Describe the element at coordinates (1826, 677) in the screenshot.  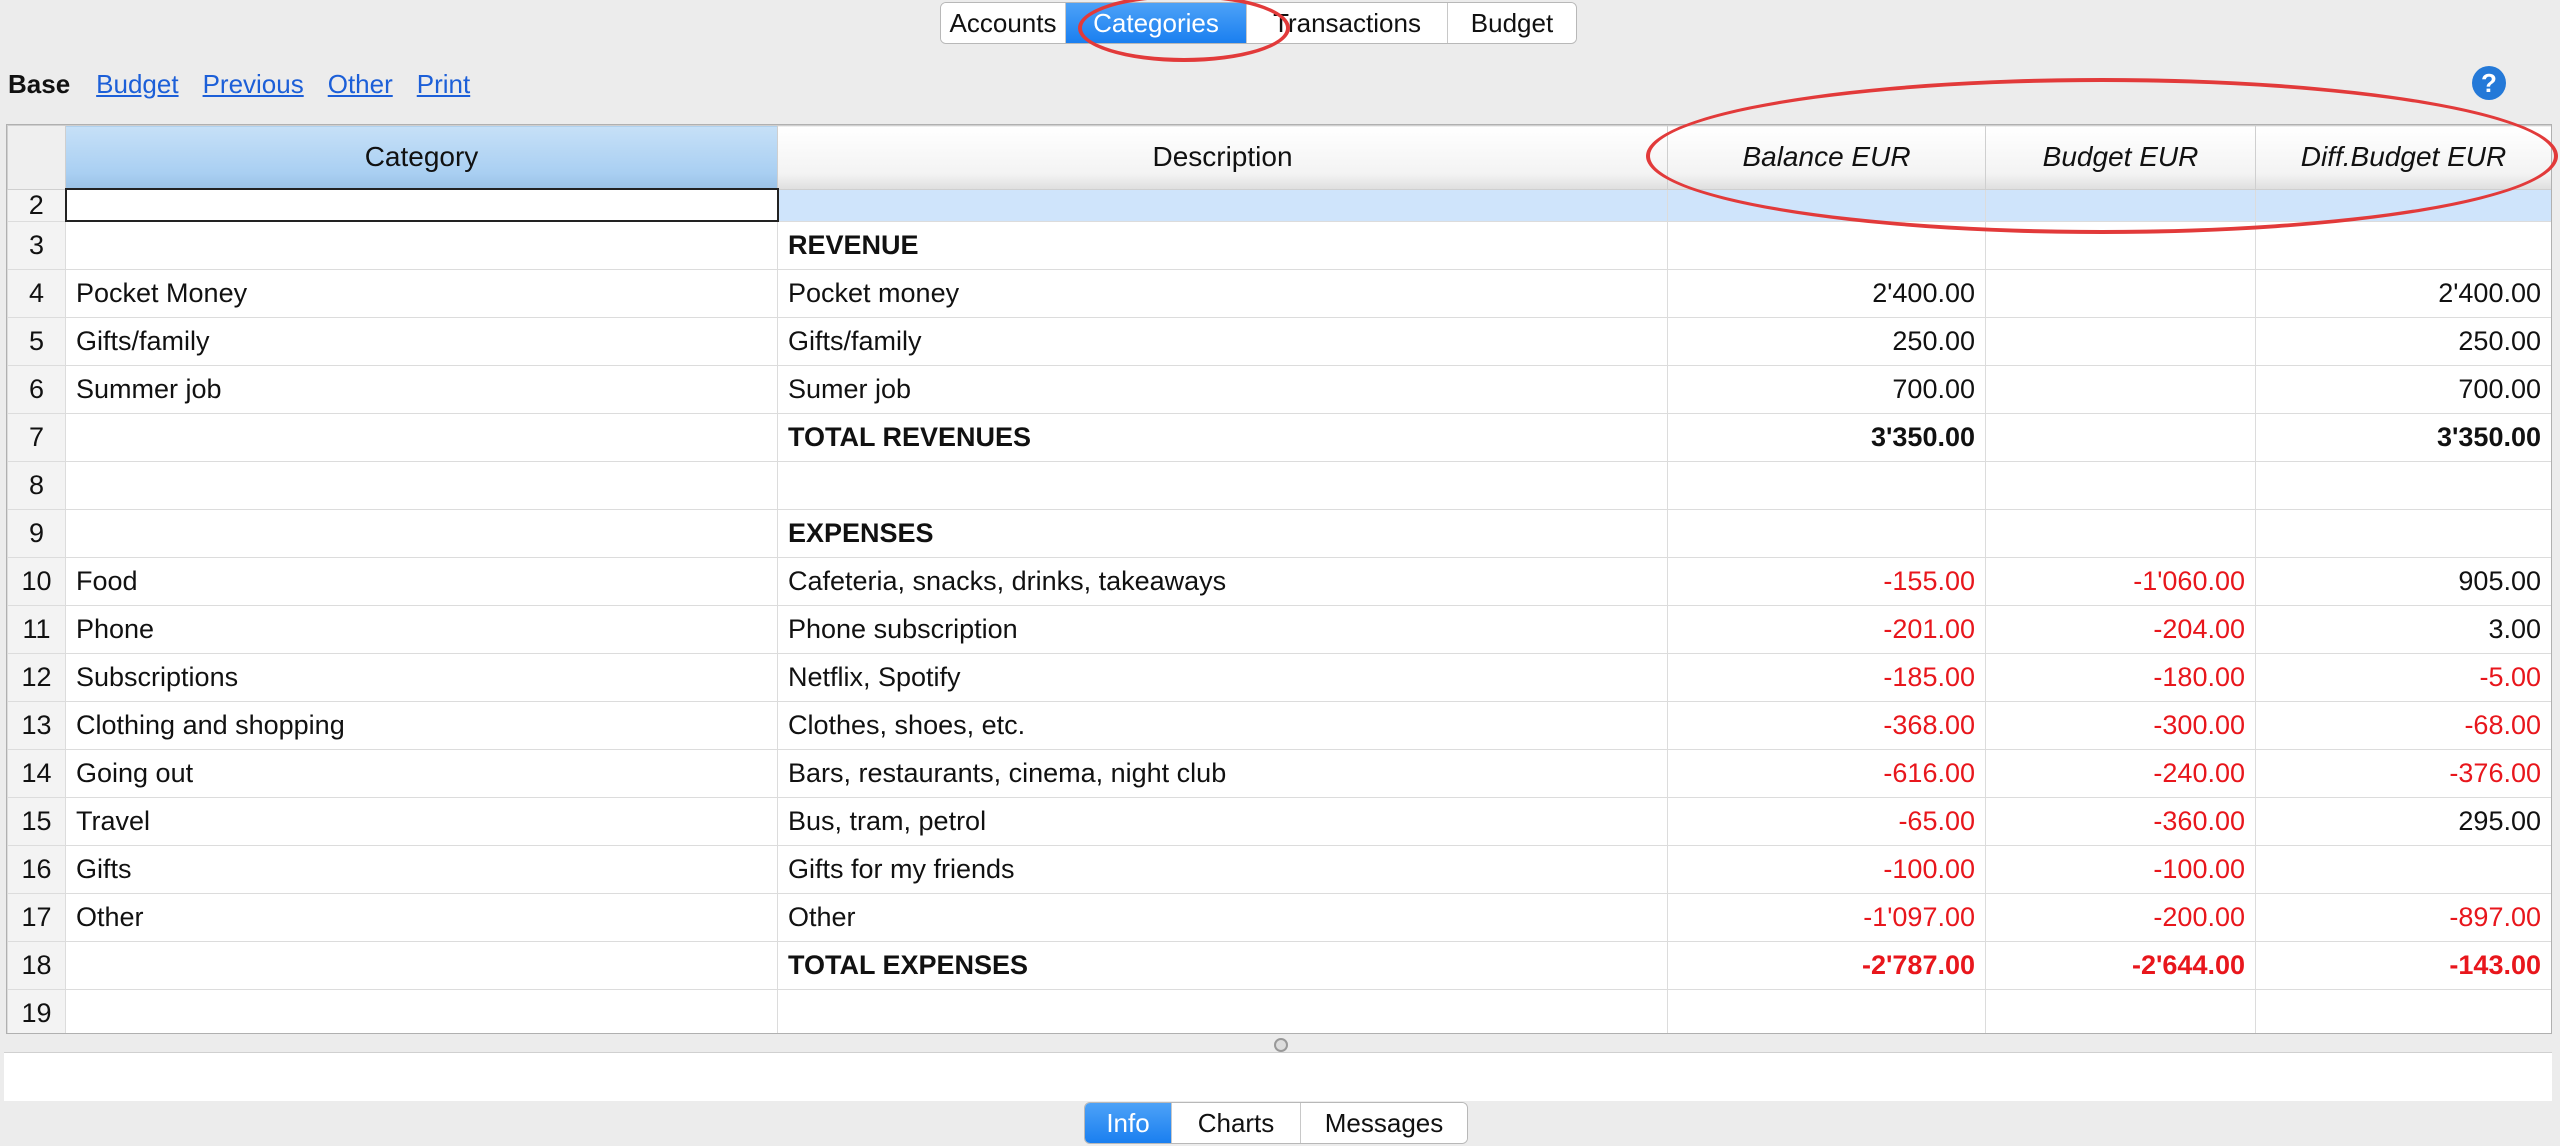
I see `cell-balance: -185.00` at that location.